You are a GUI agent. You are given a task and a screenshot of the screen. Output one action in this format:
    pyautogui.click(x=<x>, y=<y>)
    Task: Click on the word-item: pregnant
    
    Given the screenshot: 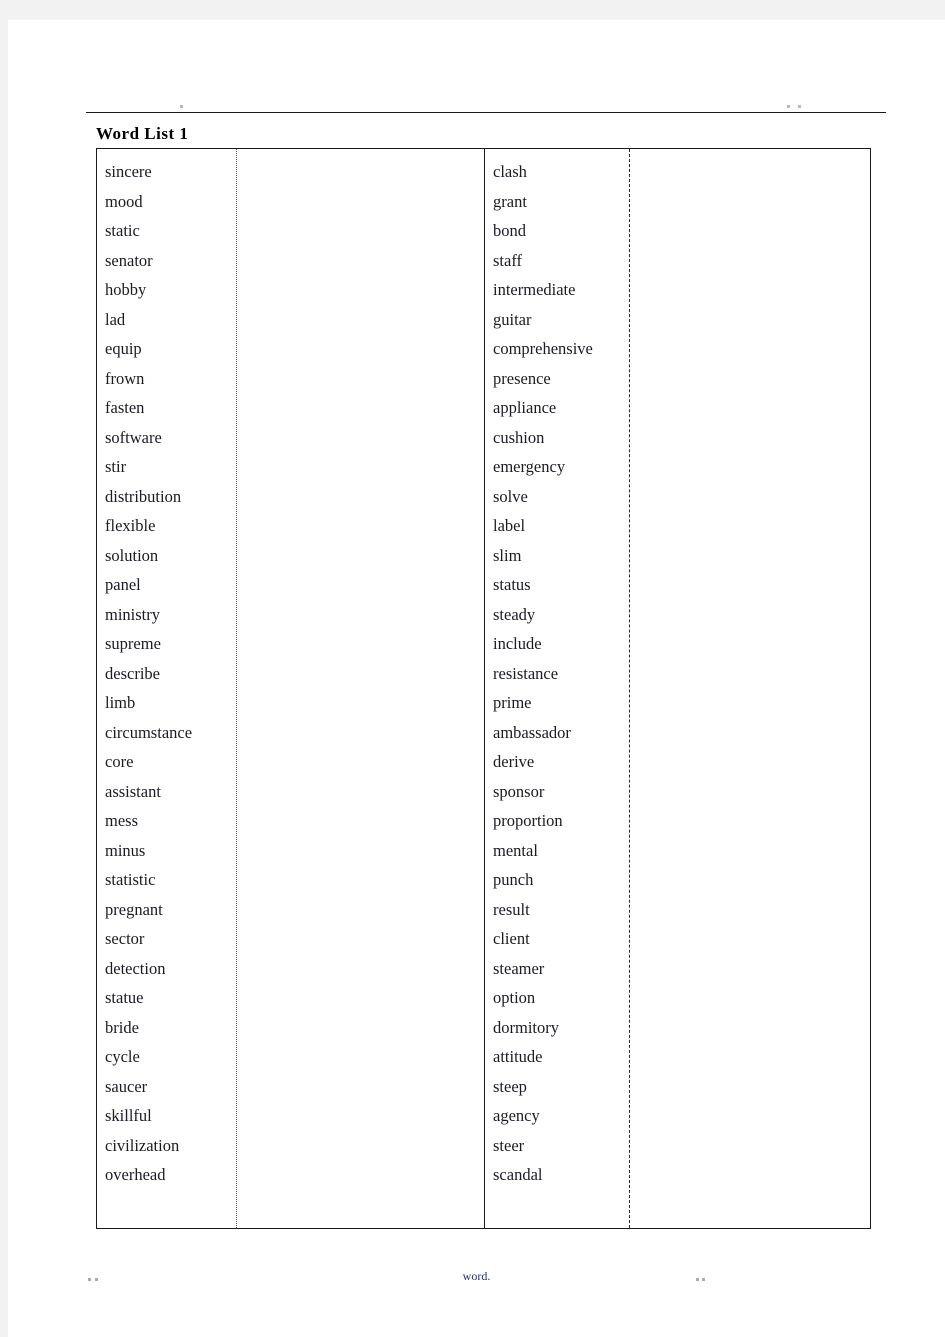 What is the action you would take?
    pyautogui.click(x=134, y=909)
    